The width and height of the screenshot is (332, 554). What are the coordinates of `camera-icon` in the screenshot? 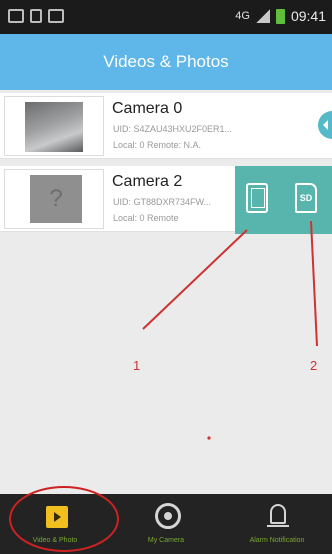 It's located at (168, 516).